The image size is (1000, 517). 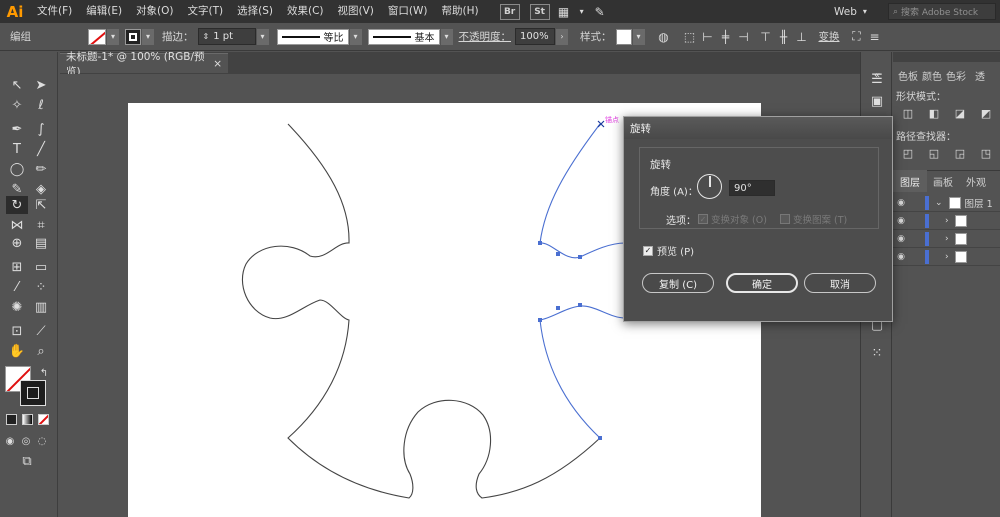 What do you see at coordinates (877, 353) in the screenshot?
I see `asset-export-icon: ⁙` at bounding box center [877, 353].